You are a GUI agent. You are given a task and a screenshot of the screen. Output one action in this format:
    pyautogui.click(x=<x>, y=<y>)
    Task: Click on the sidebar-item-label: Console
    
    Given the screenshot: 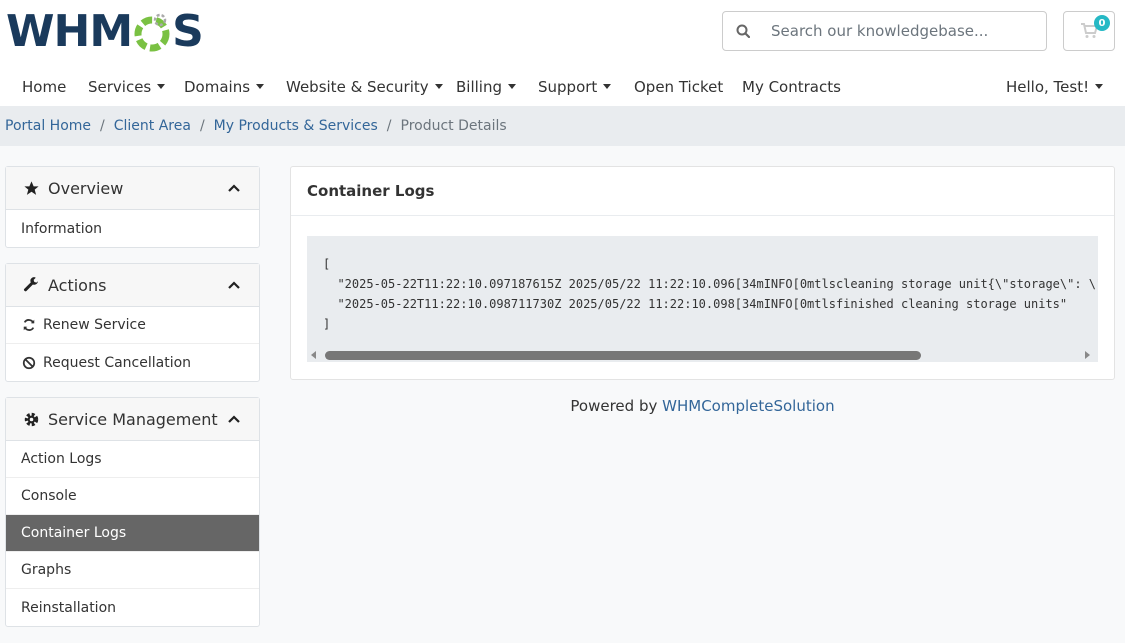 What is the action you would take?
    pyautogui.click(x=49, y=496)
    